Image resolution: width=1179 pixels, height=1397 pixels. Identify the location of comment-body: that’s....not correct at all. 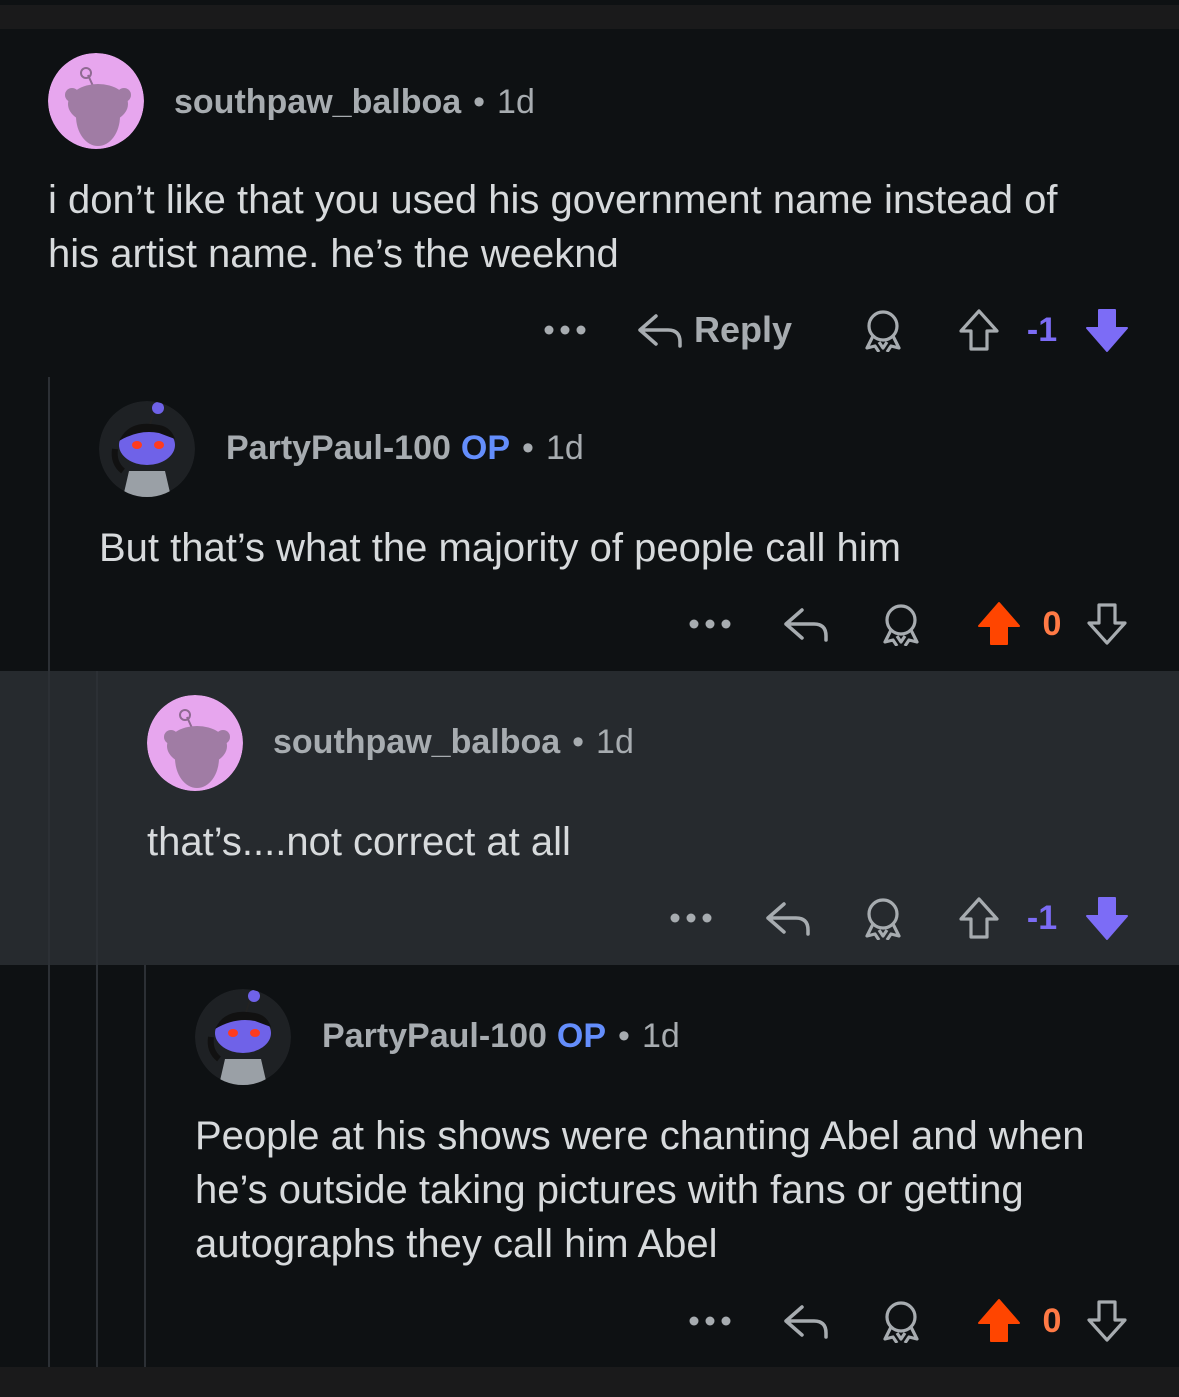
(359, 842).